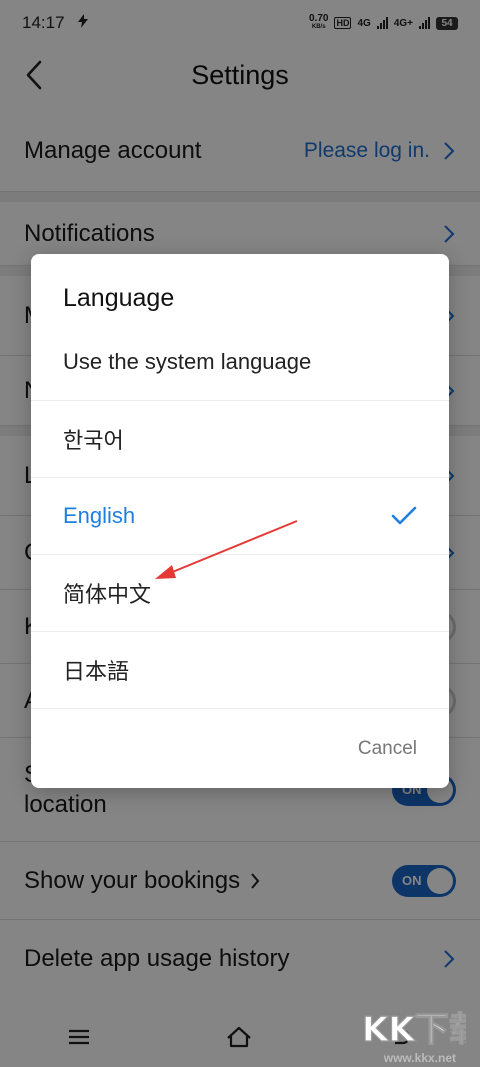  Describe the element at coordinates (226, 549) in the screenshot. I see `annotation-arrow` at that location.